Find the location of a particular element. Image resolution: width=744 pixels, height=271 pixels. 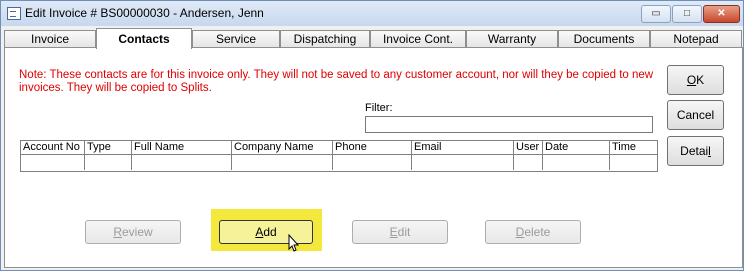

review-label-key: R is located at coordinates (117, 232).